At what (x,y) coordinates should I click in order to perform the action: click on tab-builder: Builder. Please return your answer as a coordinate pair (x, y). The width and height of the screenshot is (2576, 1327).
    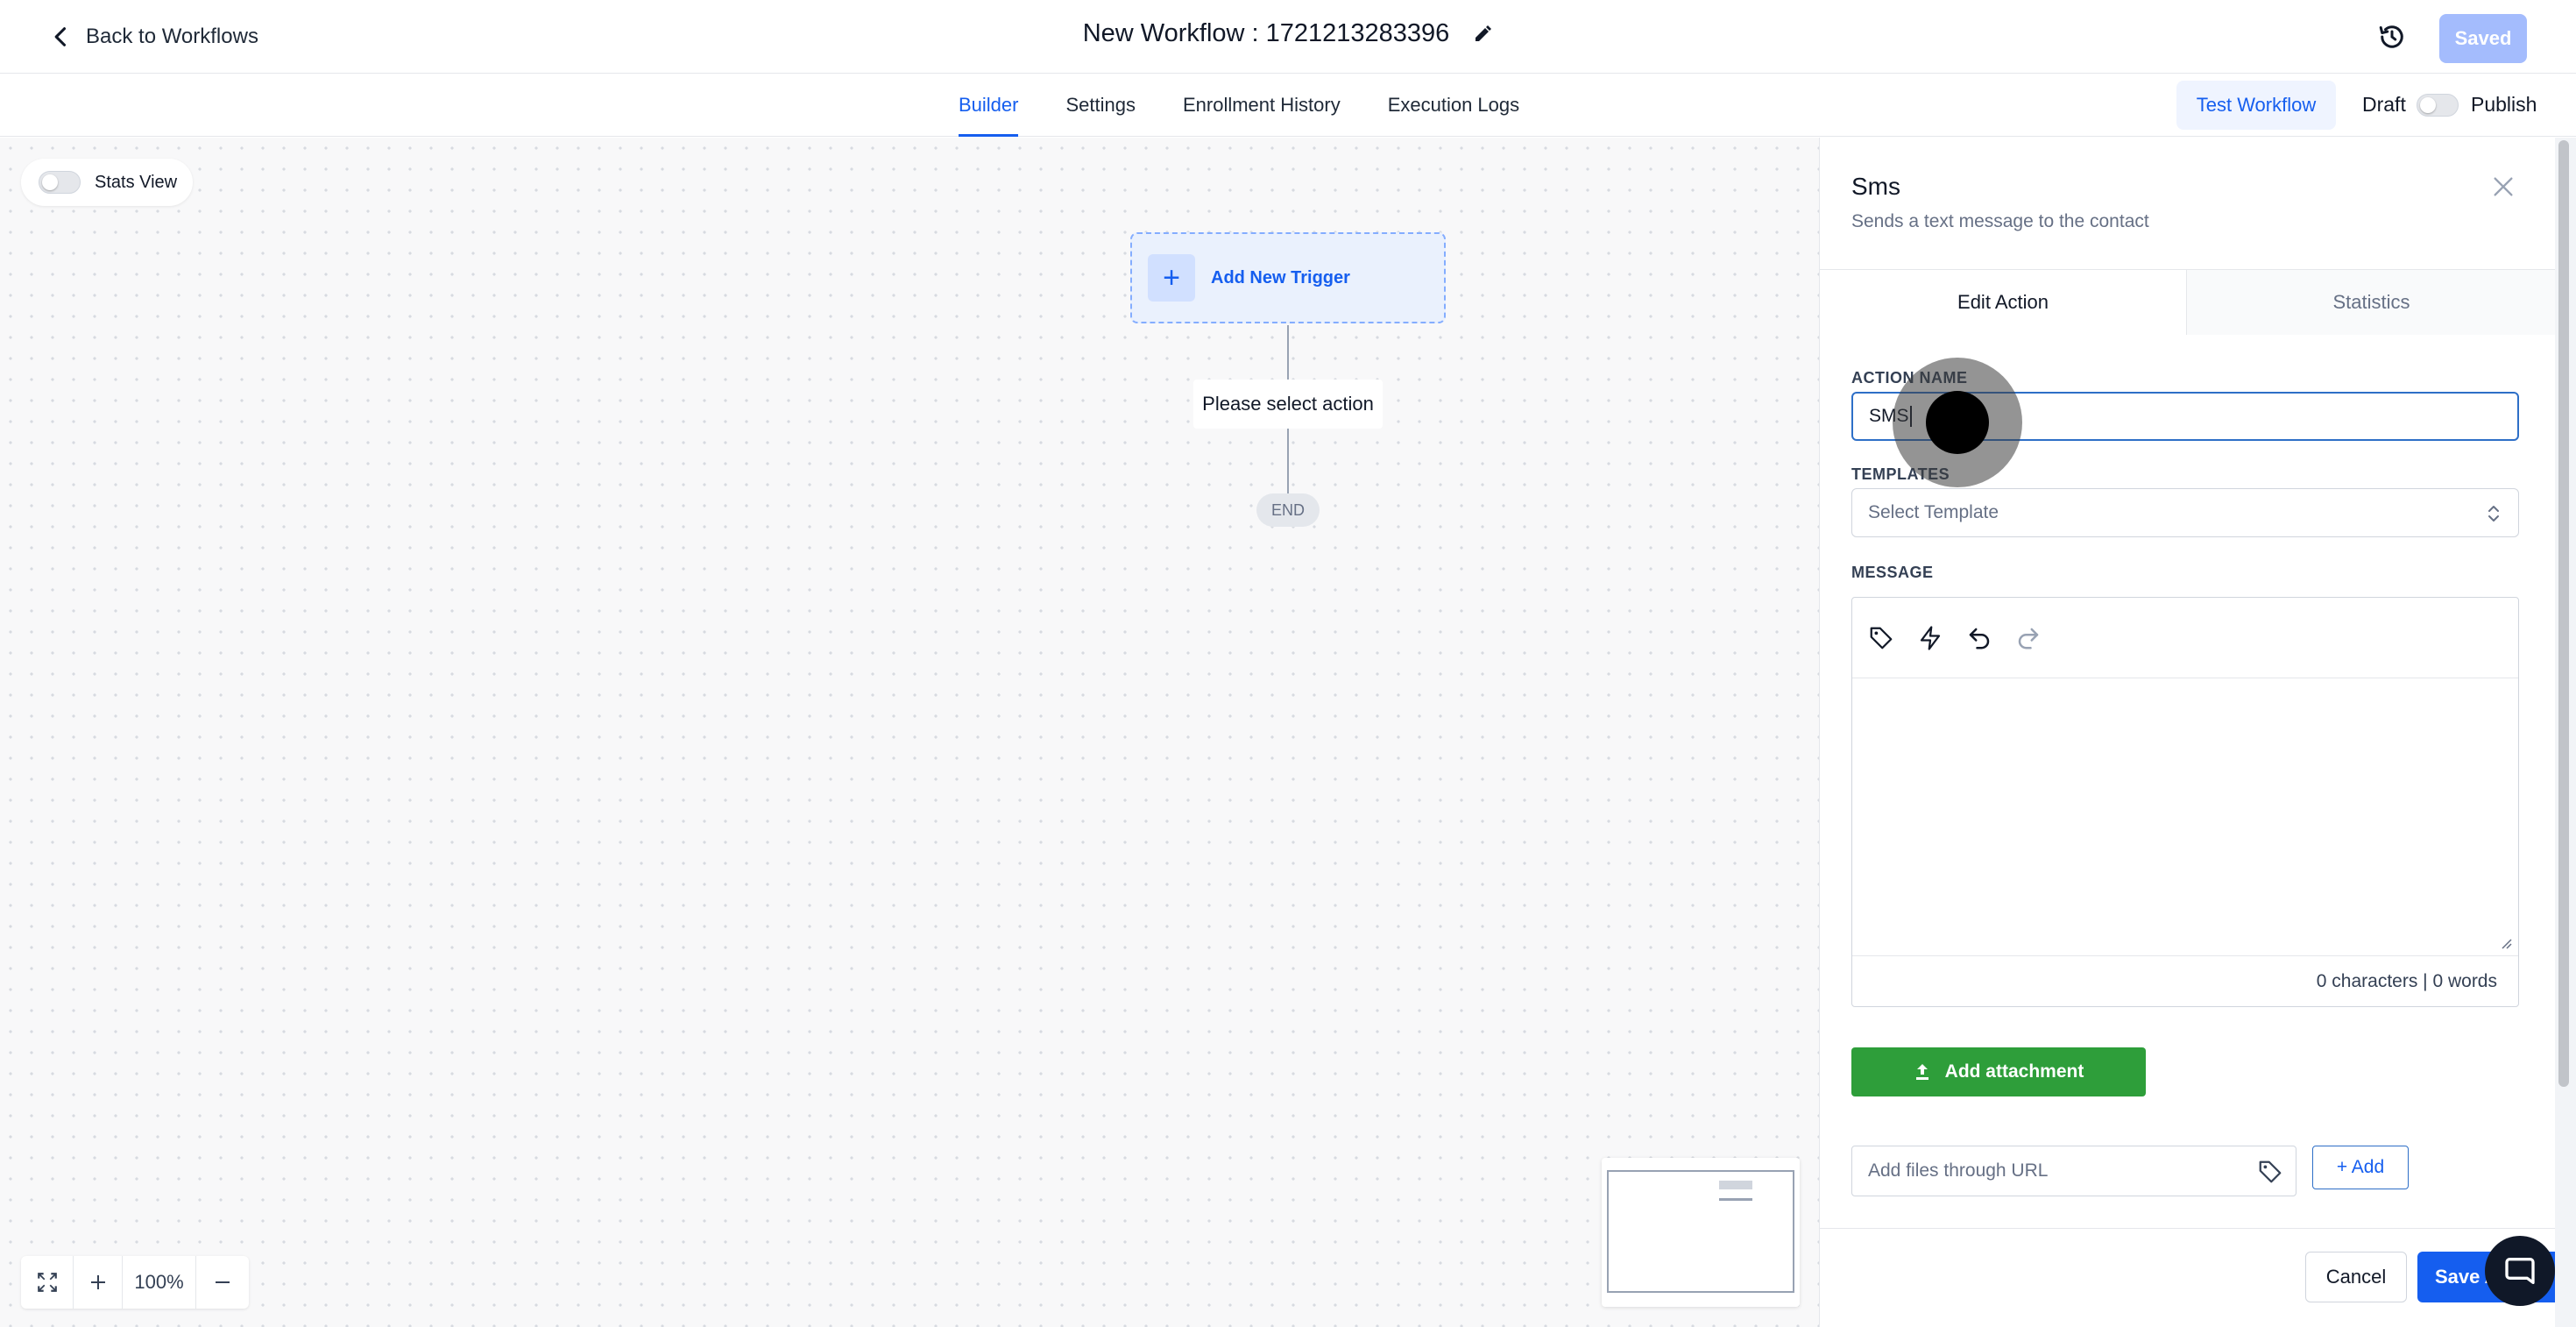
    Looking at the image, I should click on (989, 105).